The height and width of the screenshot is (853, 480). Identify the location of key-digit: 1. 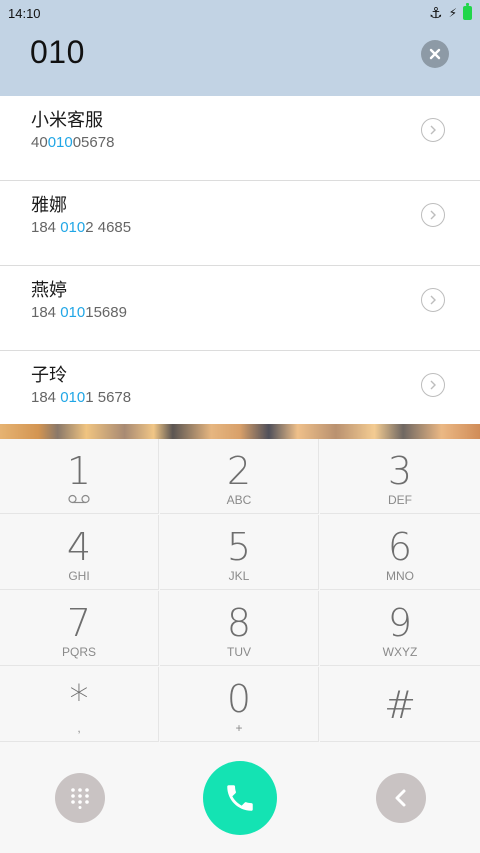
(79, 471).